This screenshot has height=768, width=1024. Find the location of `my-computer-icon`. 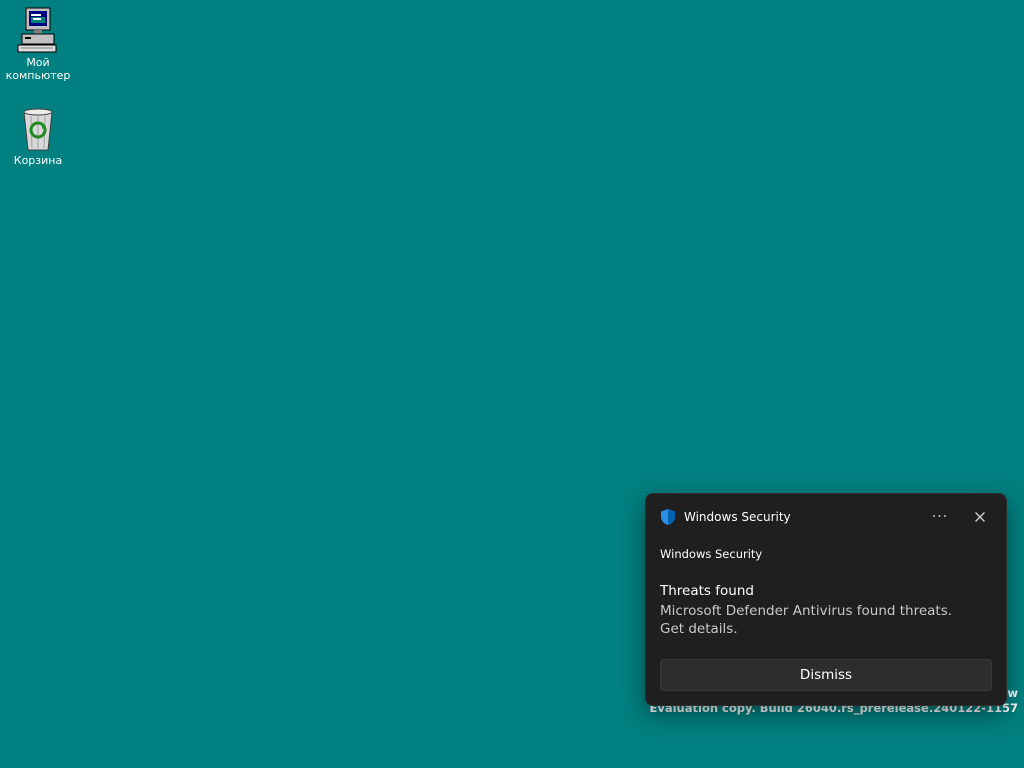

my-computer-icon is located at coordinates (37, 30).